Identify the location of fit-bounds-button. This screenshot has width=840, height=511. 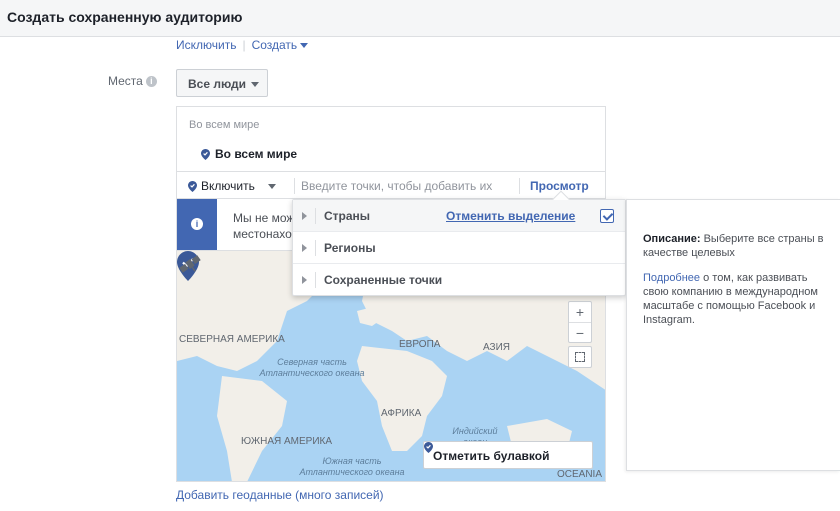
(580, 357).